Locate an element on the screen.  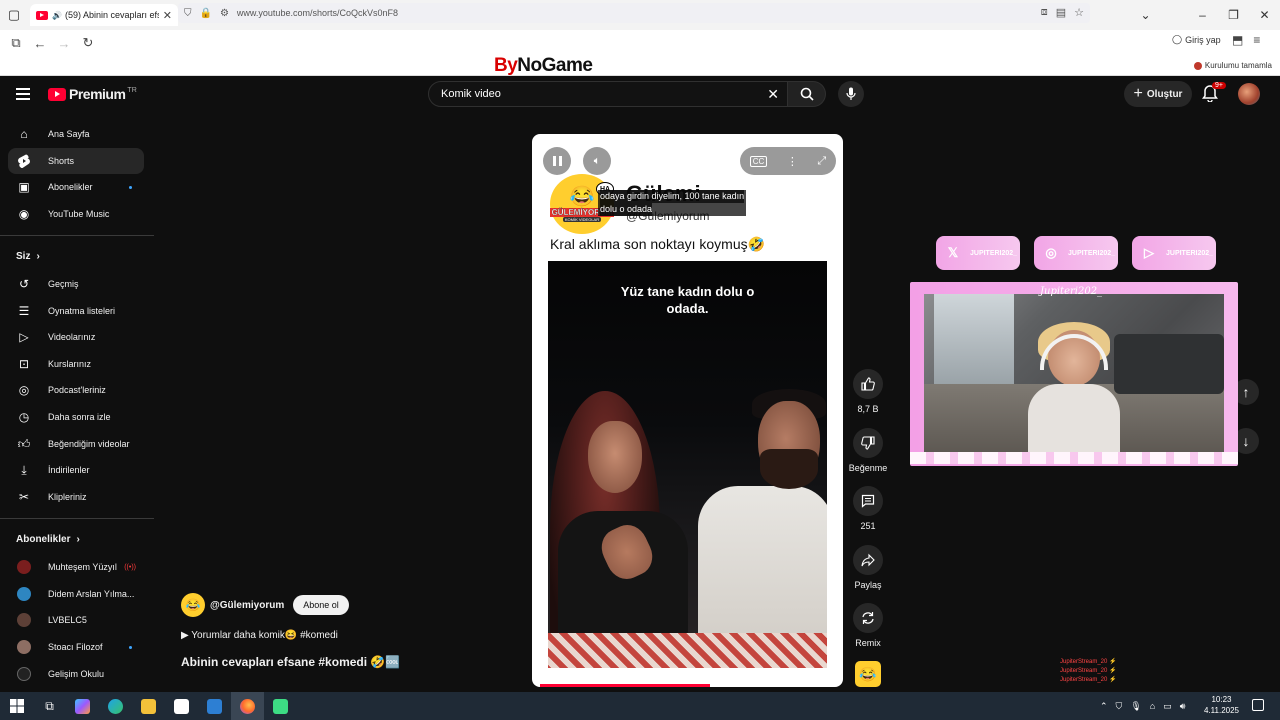
share-button: Paylaş is located at coordinates (868, 567).